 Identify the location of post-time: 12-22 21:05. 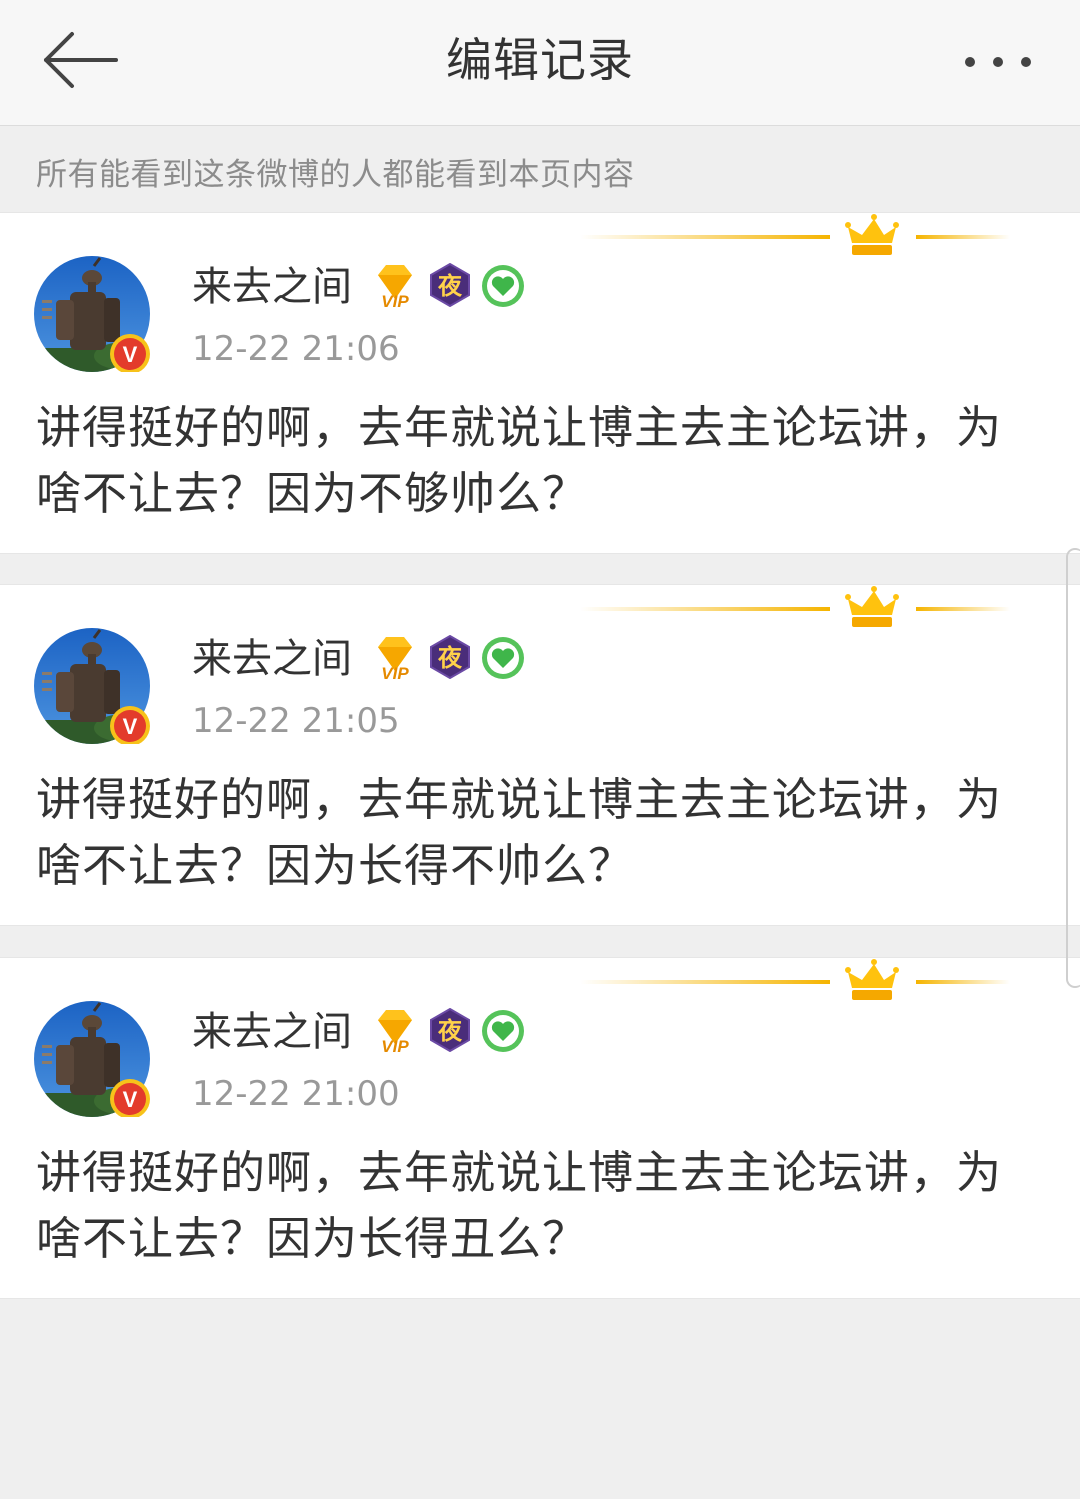
(296, 721).